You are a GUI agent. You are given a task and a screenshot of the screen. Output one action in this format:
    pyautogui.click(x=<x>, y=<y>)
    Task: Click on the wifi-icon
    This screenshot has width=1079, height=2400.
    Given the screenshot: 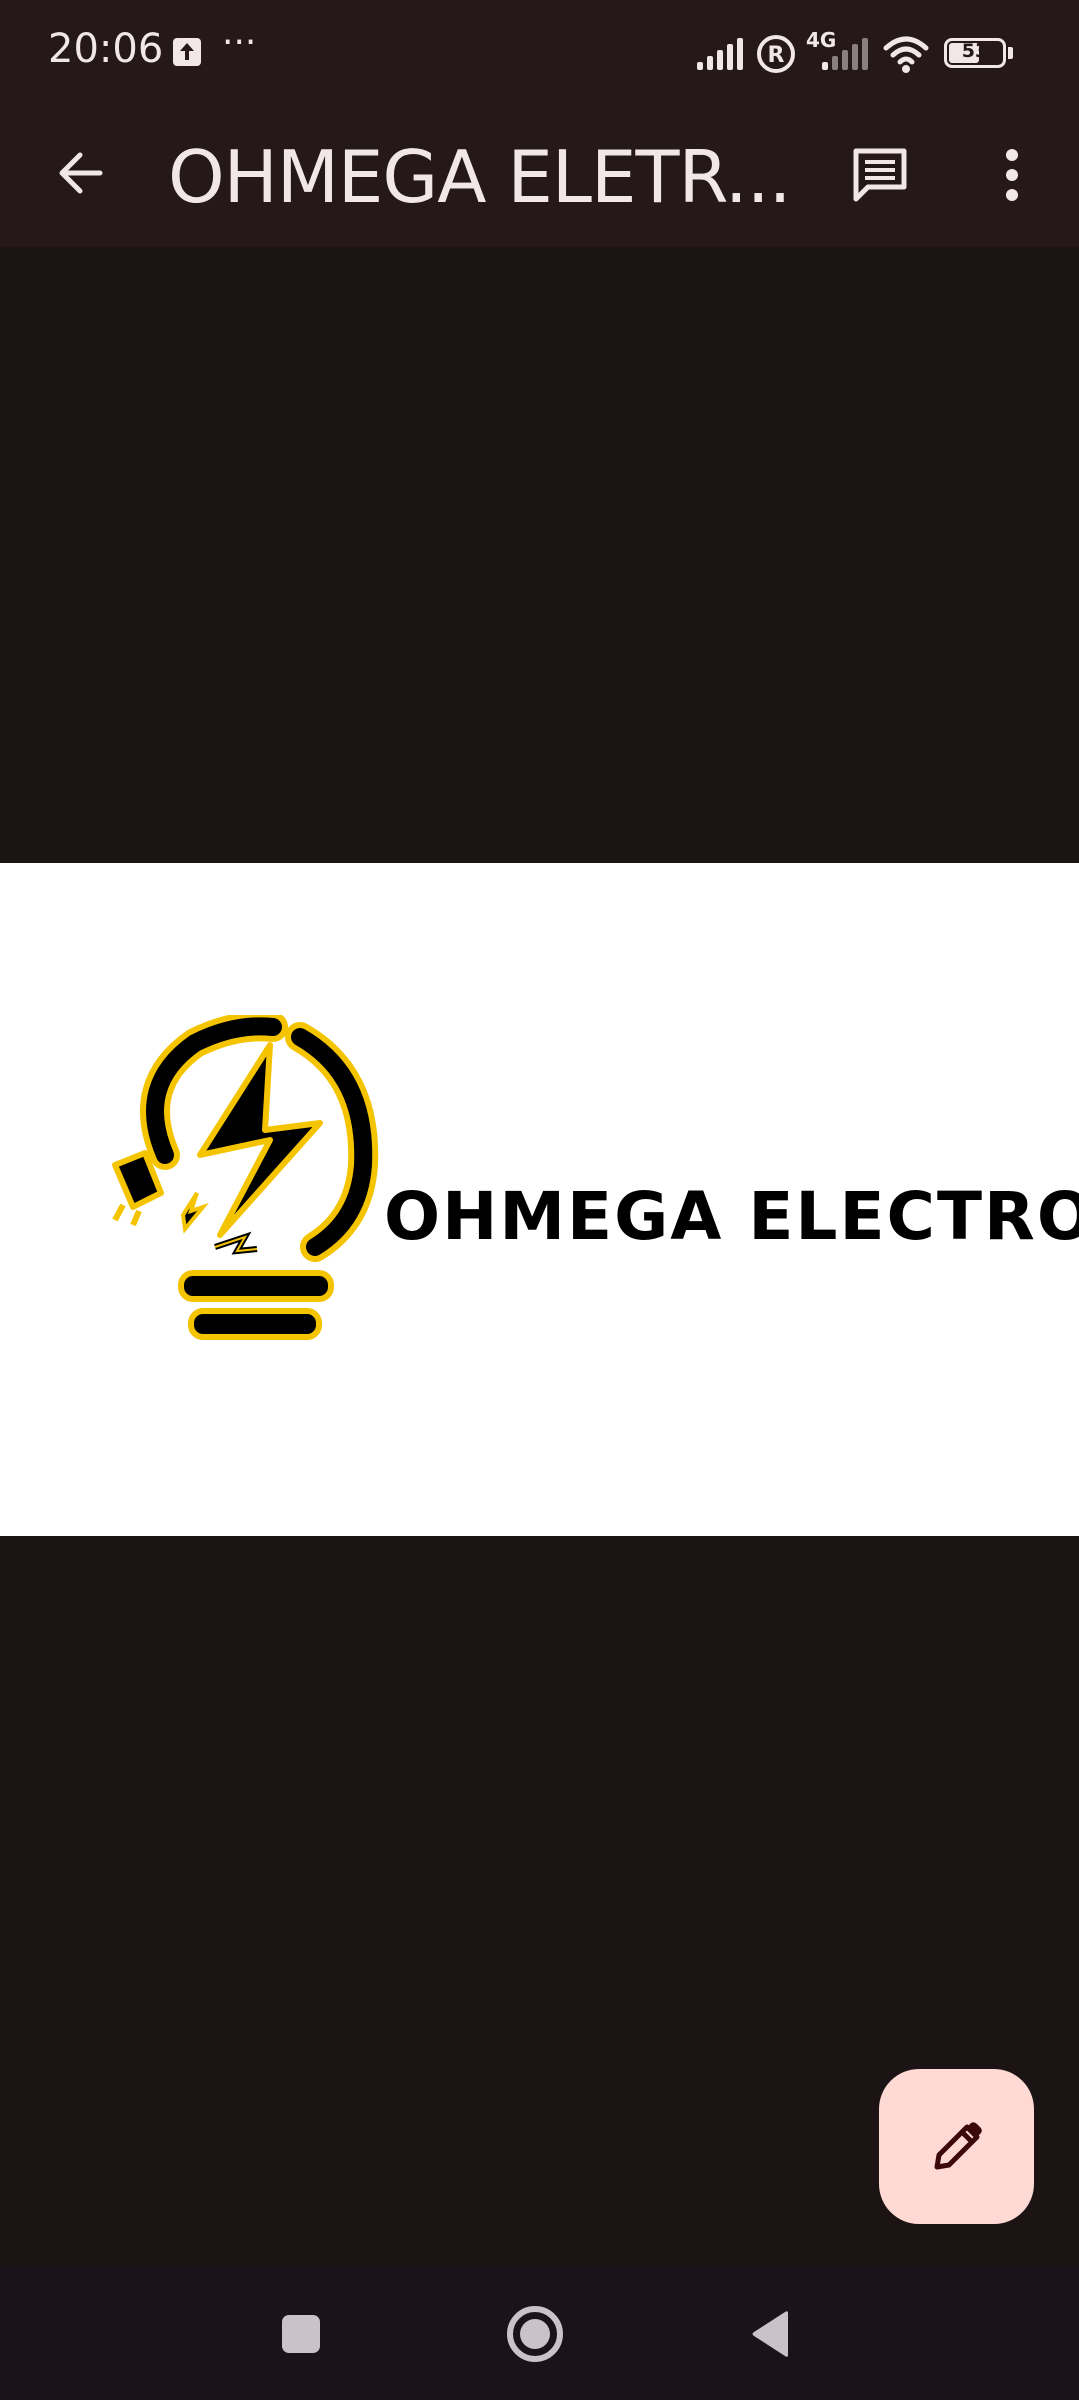 What is the action you would take?
    pyautogui.click(x=906, y=54)
    